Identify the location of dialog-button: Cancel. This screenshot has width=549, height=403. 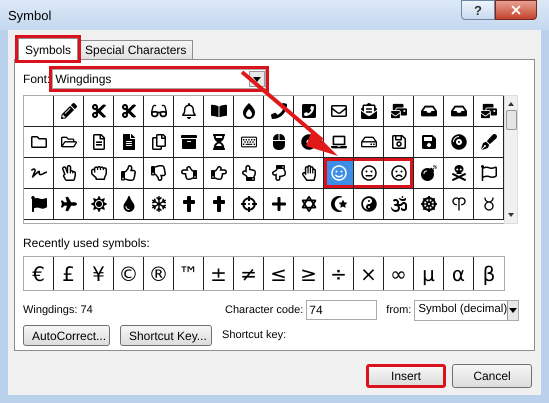
(492, 376).